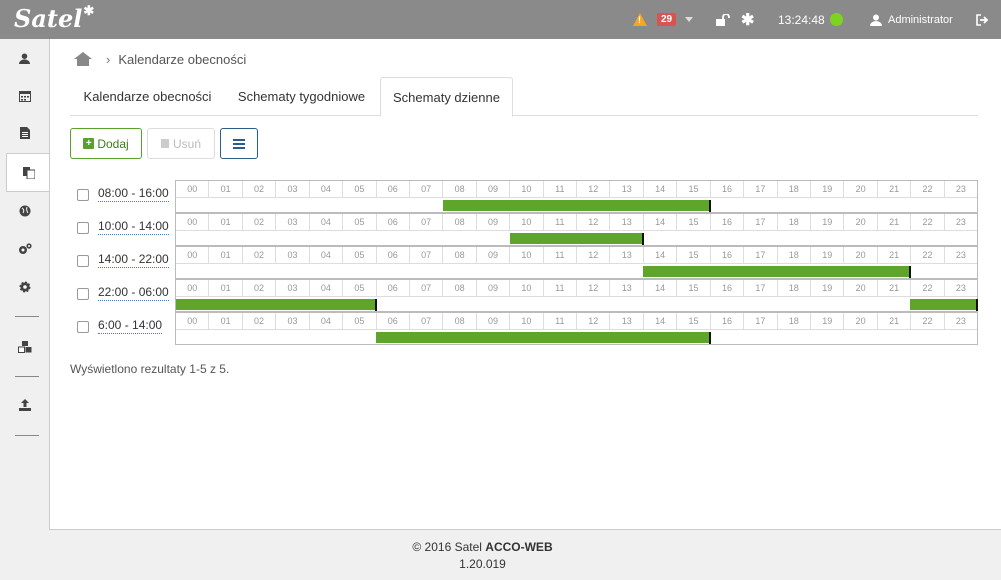  I want to click on home-icon, so click(83, 59).